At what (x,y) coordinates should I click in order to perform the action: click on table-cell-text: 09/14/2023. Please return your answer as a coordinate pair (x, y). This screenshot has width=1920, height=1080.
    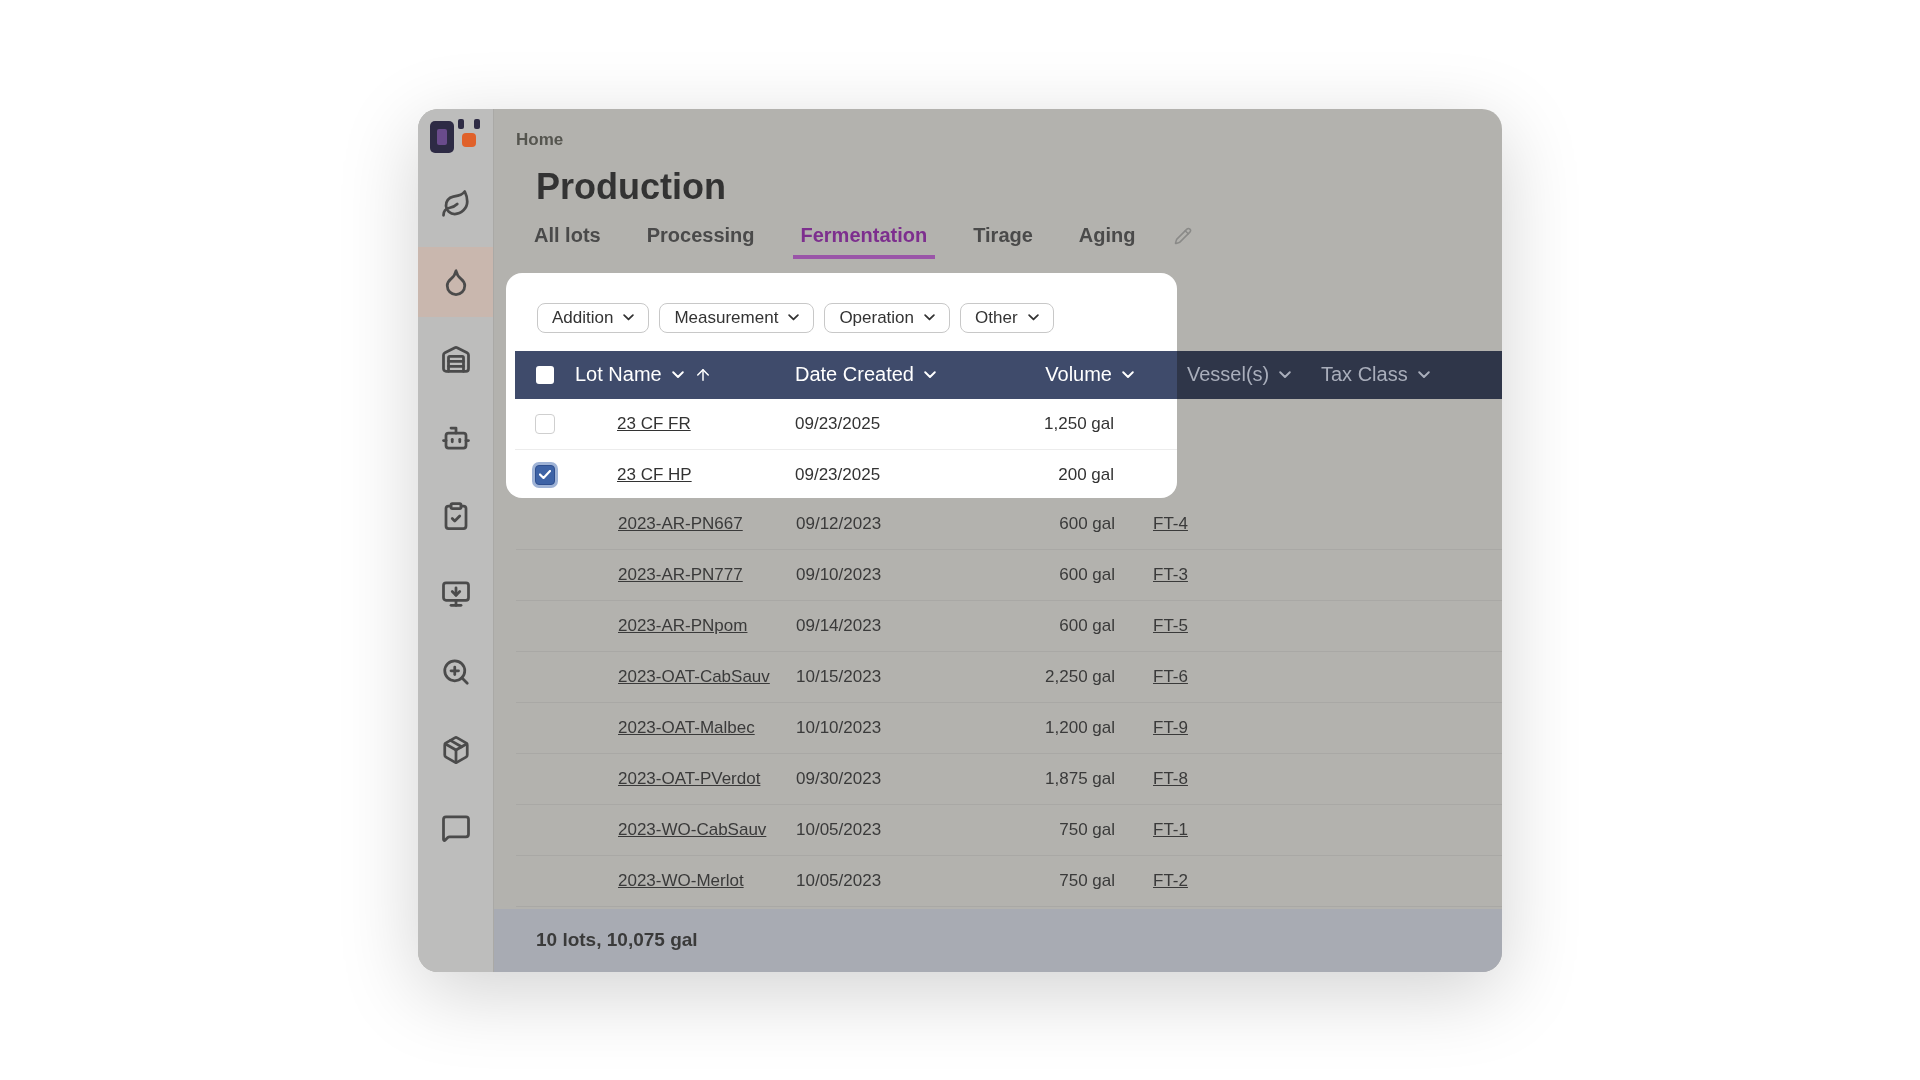
    Looking at the image, I should click on (839, 625).